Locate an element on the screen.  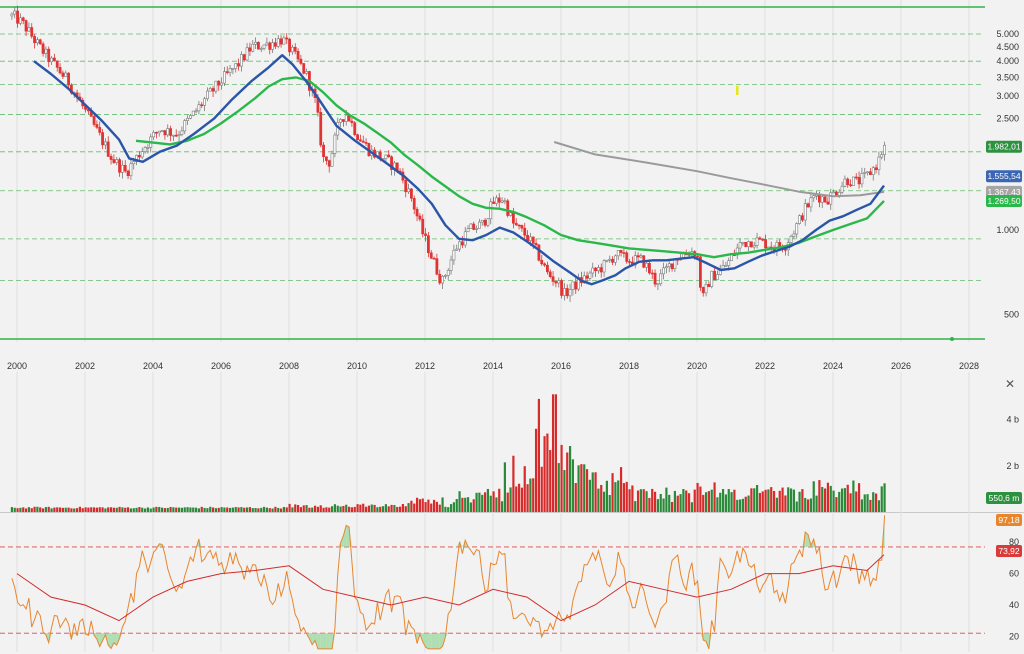
close-panel-button: ✕ is located at coordinates (1010, 384).